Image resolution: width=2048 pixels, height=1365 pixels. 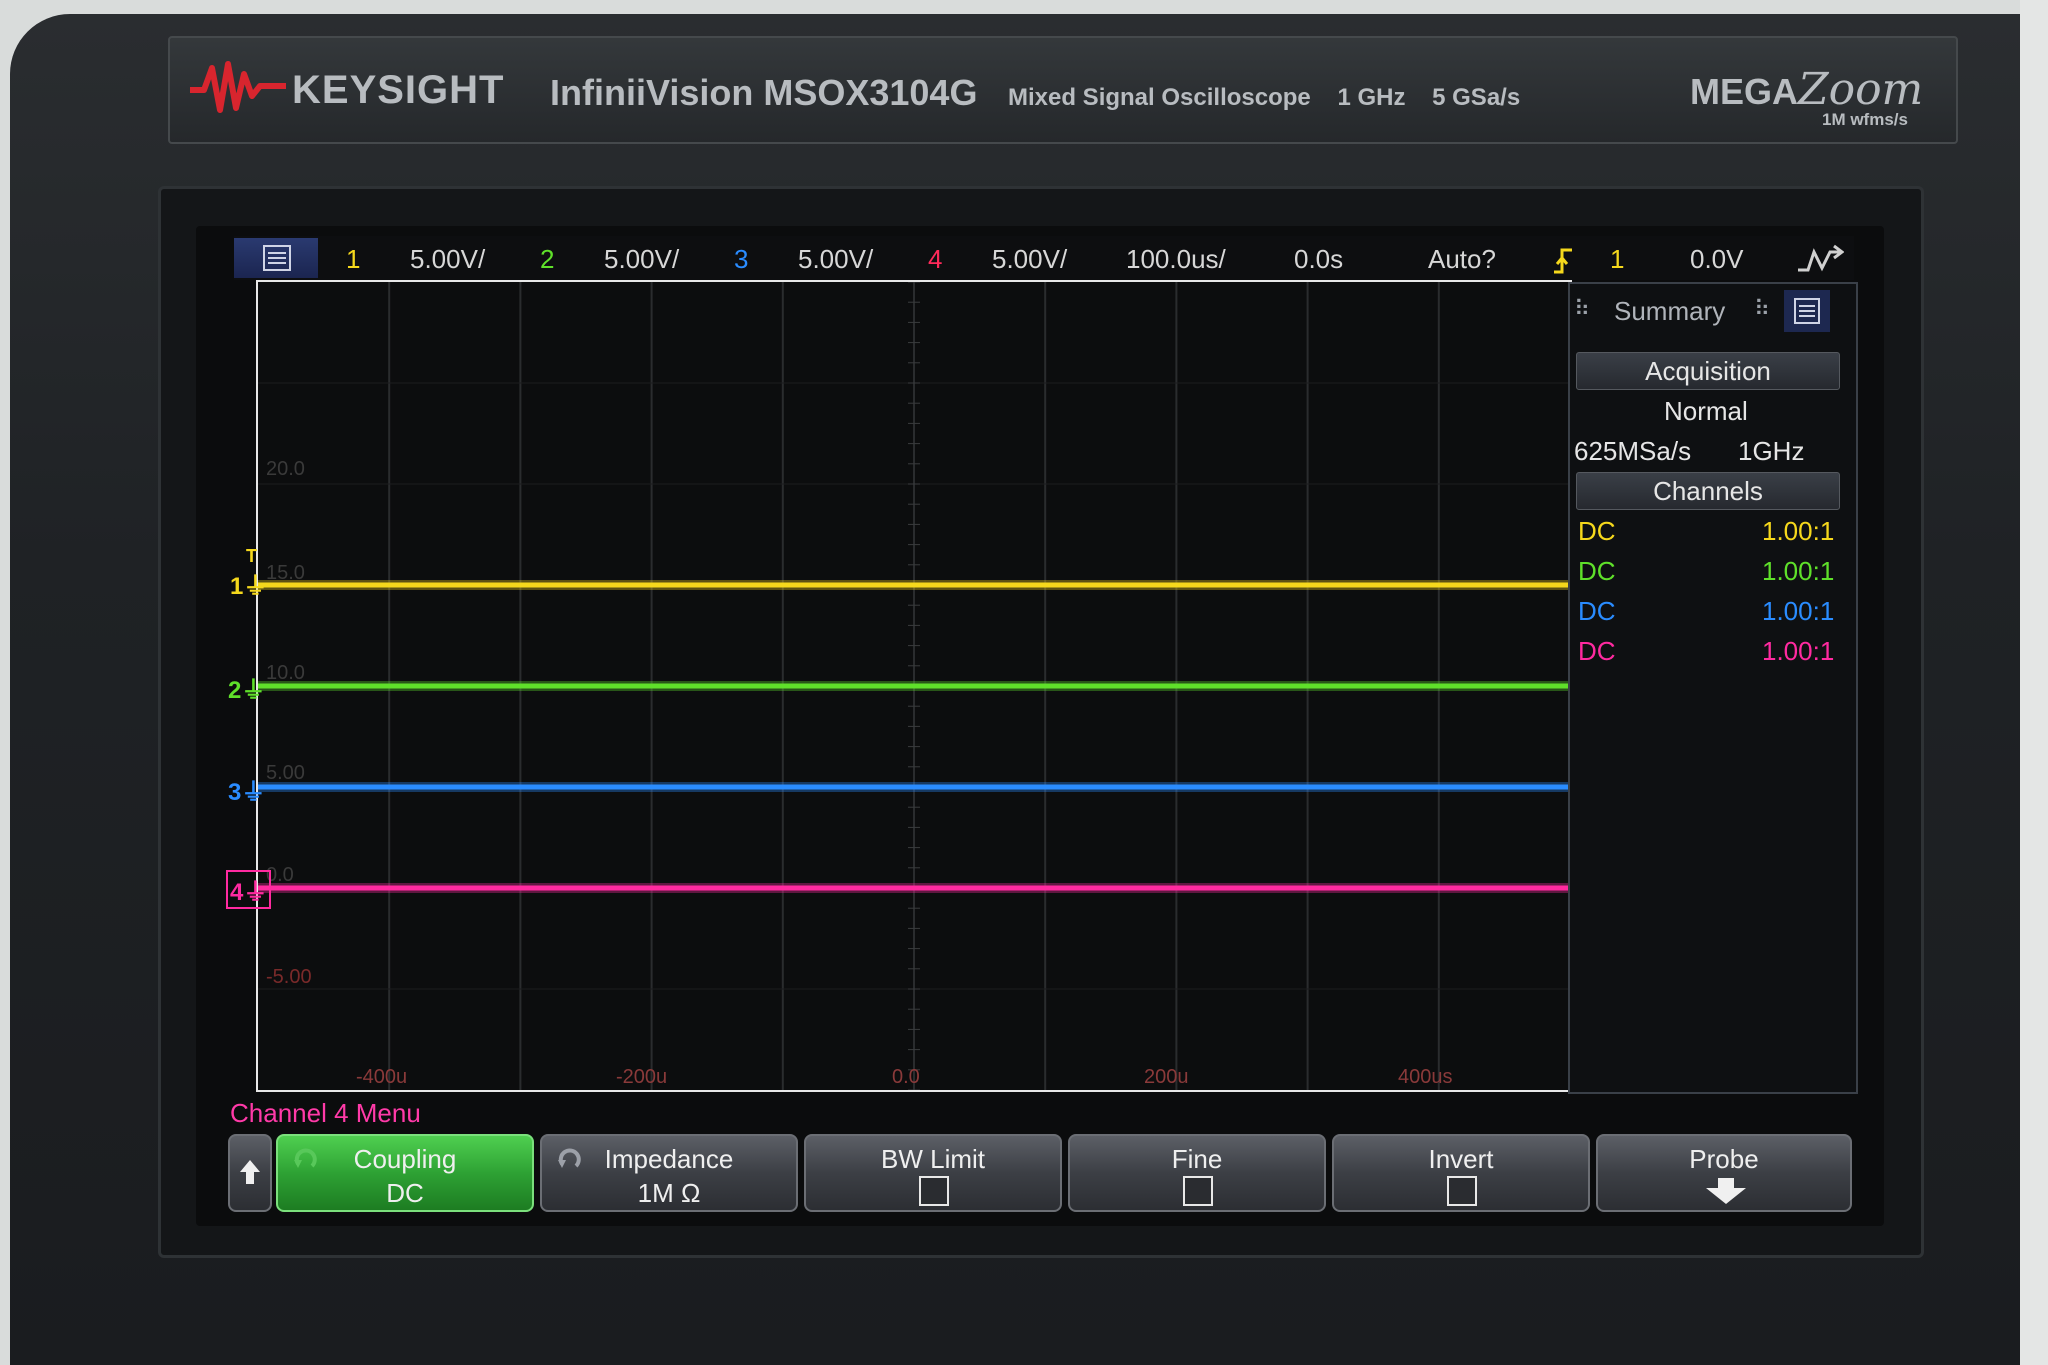 What do you see at coordinates (1708, 491) in the screenshot?
I see `channels-header: Channels` at bounding box center [1708, 491].